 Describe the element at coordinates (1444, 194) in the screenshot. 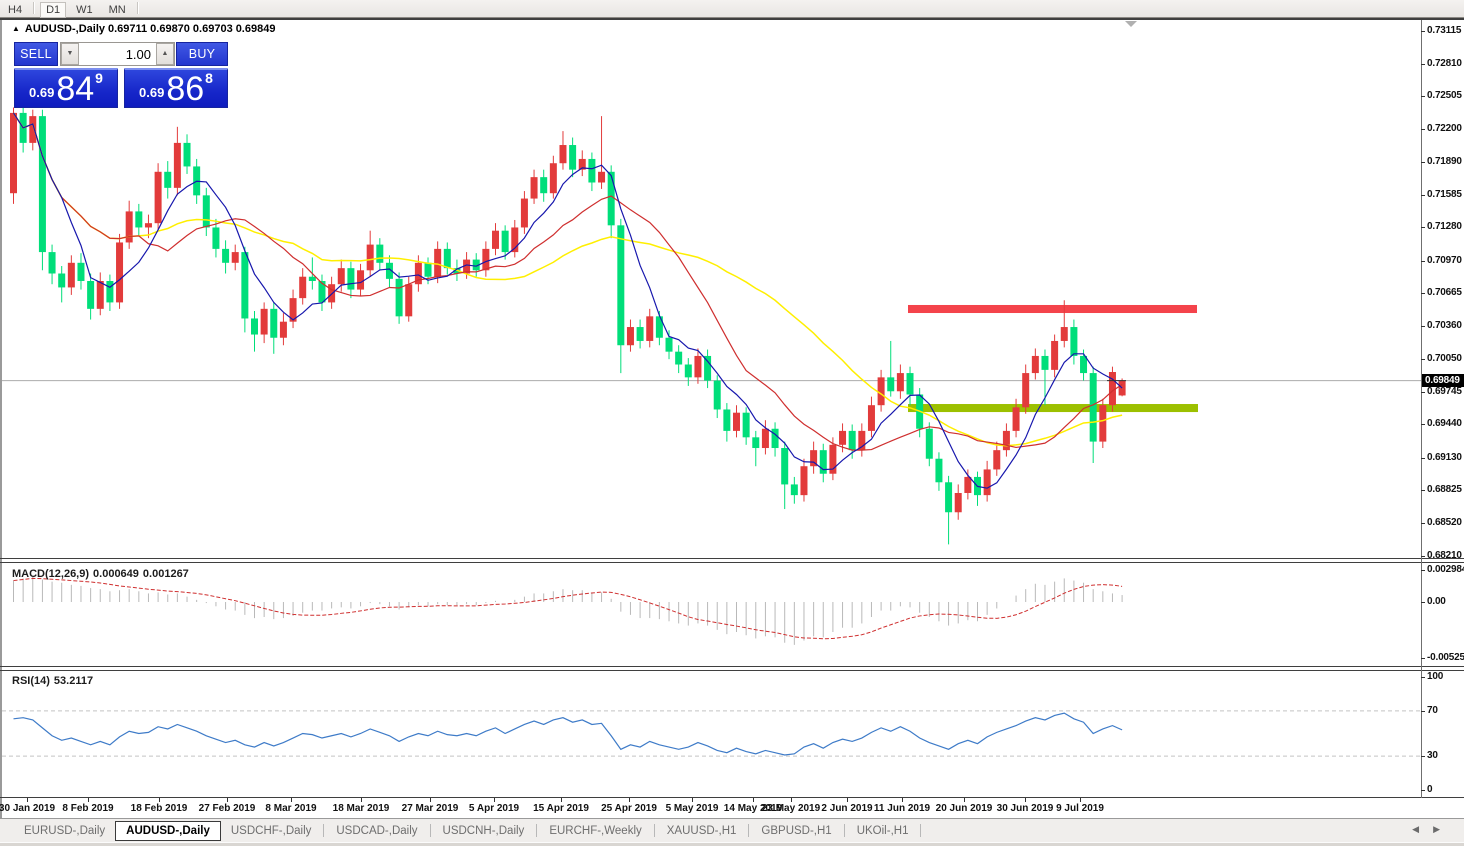

I see `price-axis-label: 0.71585` at that location.